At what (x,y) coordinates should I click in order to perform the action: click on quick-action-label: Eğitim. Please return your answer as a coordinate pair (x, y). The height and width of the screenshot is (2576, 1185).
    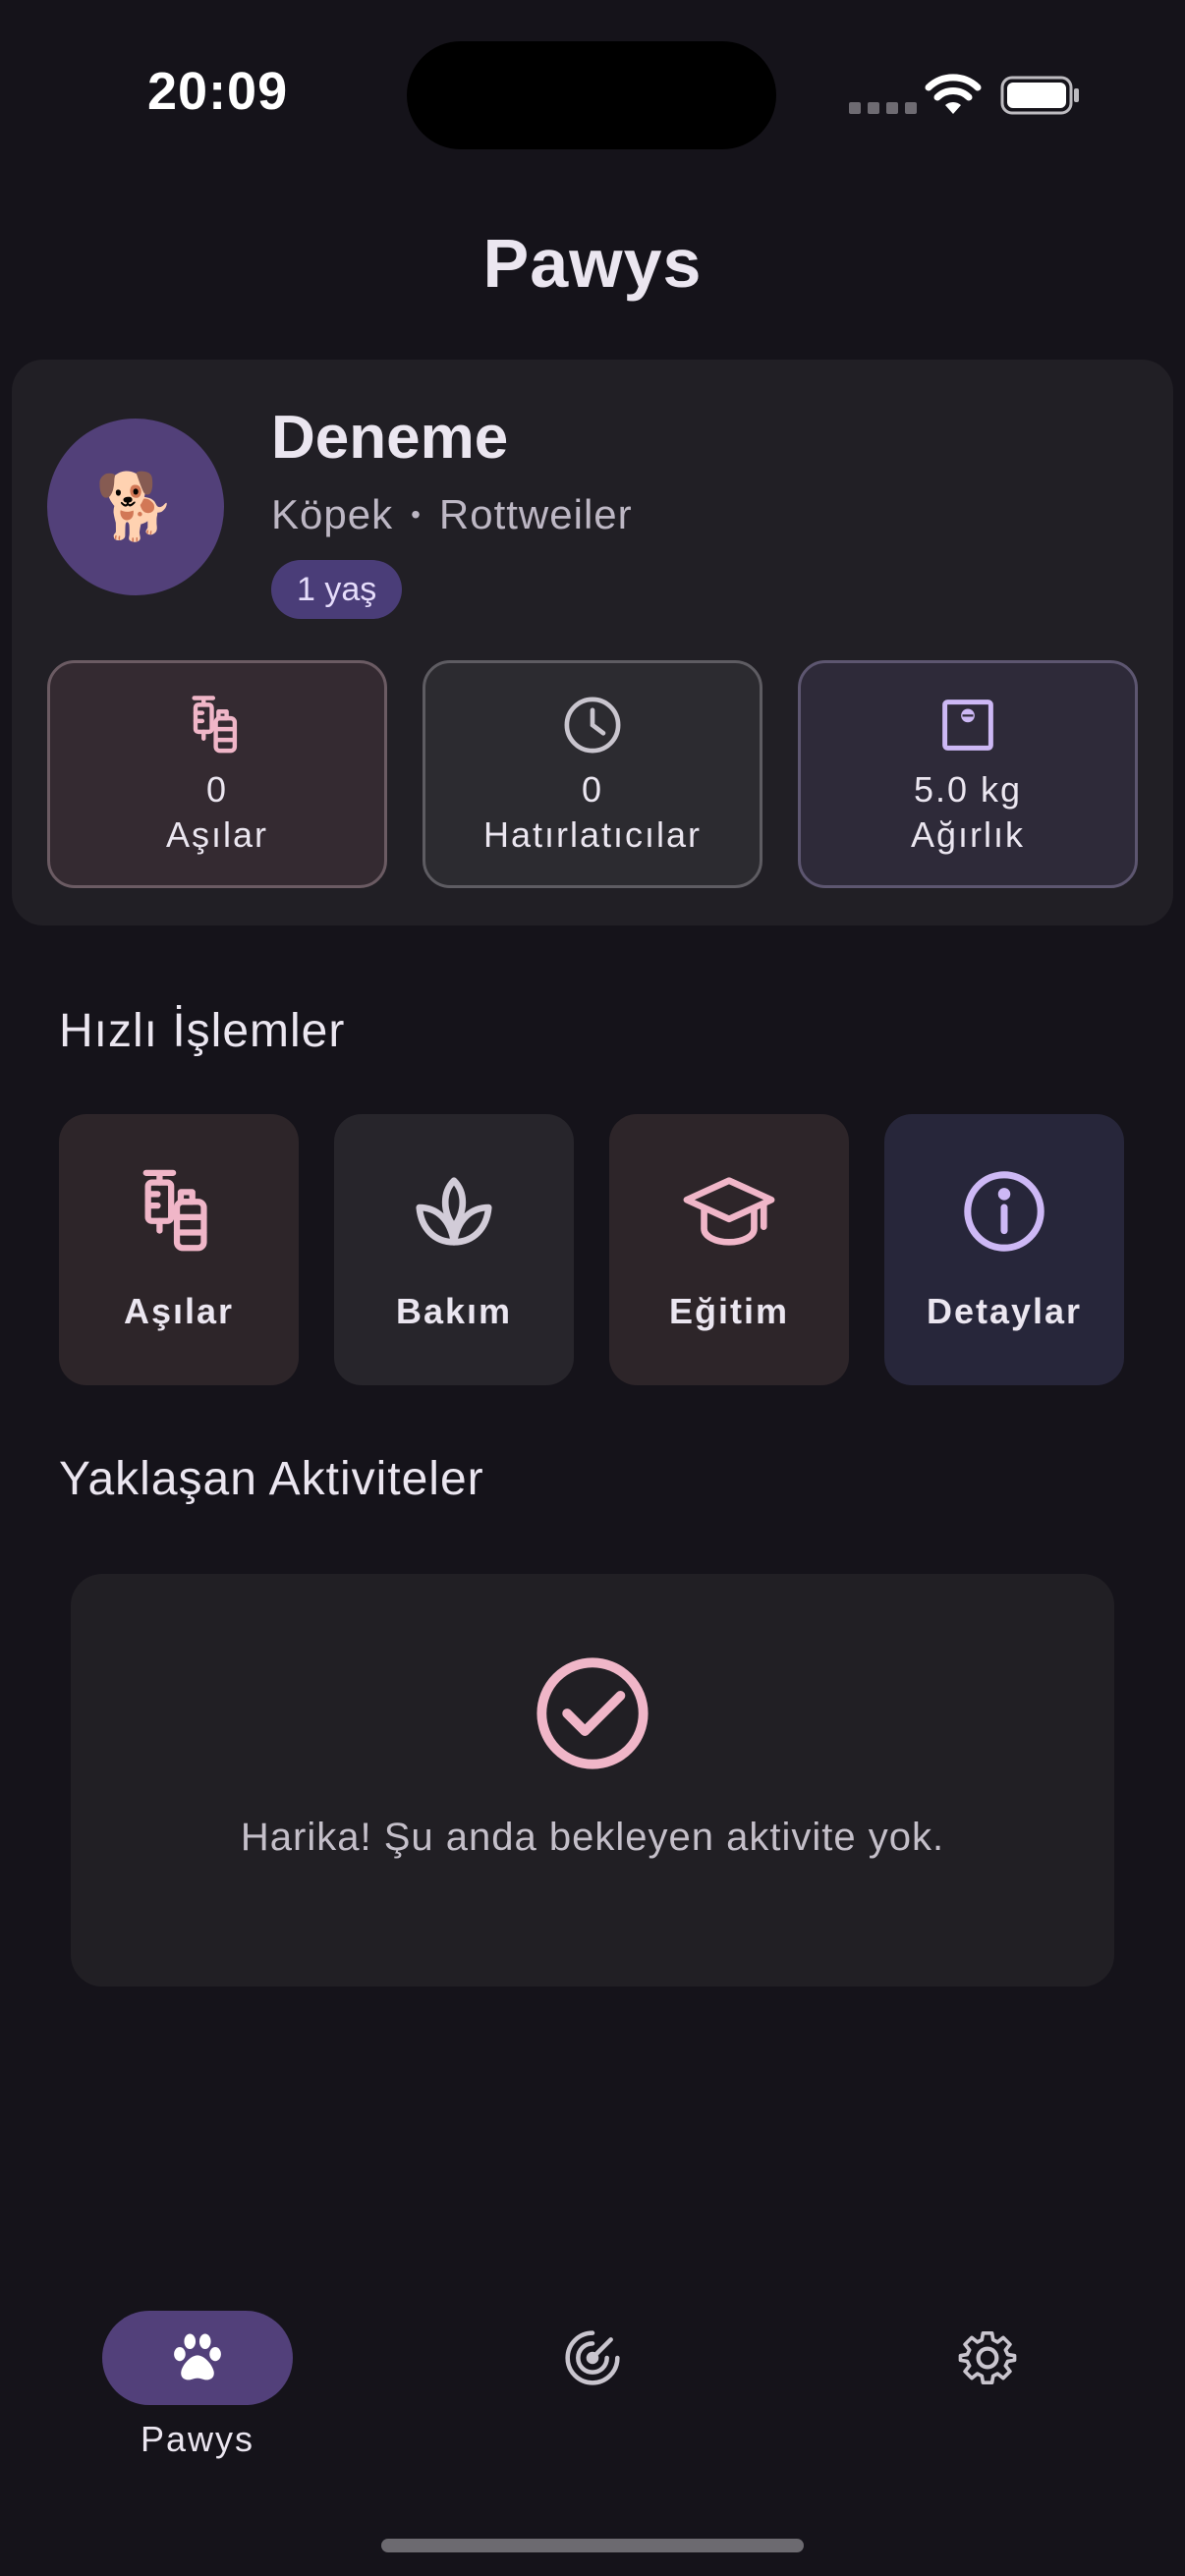
    Looking at the image, I should click on (728, 1311).